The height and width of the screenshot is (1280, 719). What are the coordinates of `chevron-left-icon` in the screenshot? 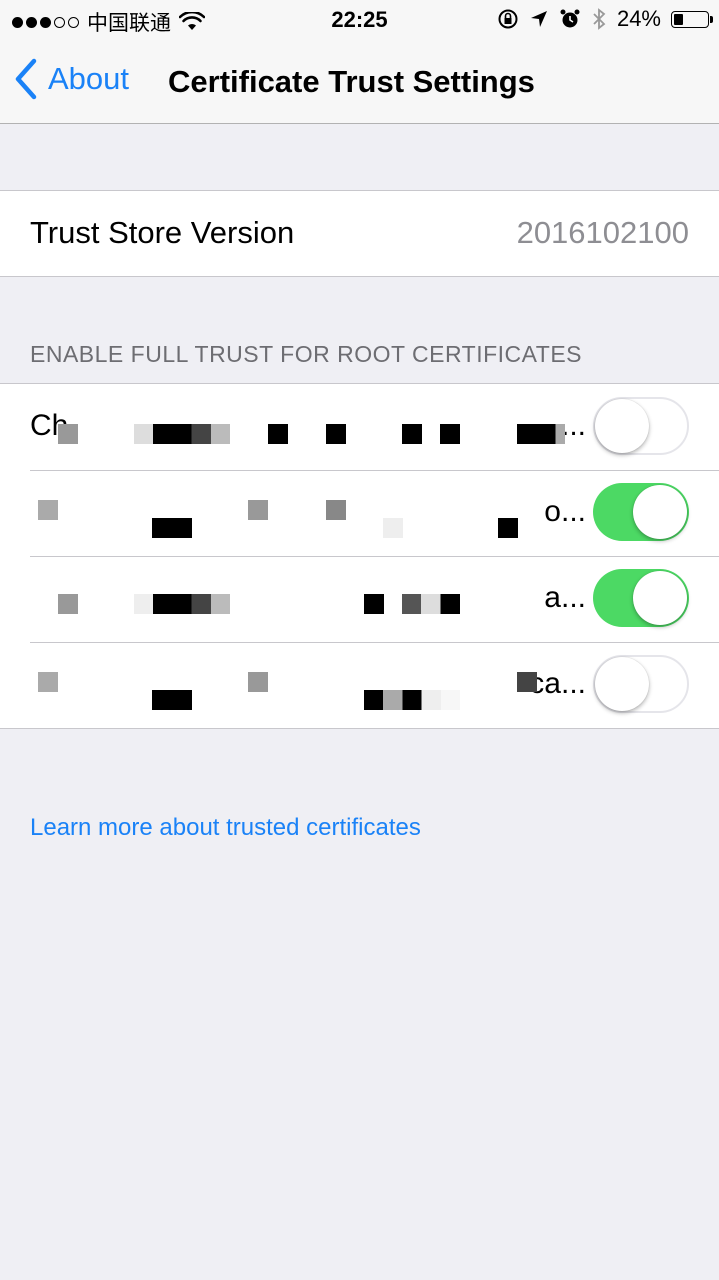 It's located at (26, 79).